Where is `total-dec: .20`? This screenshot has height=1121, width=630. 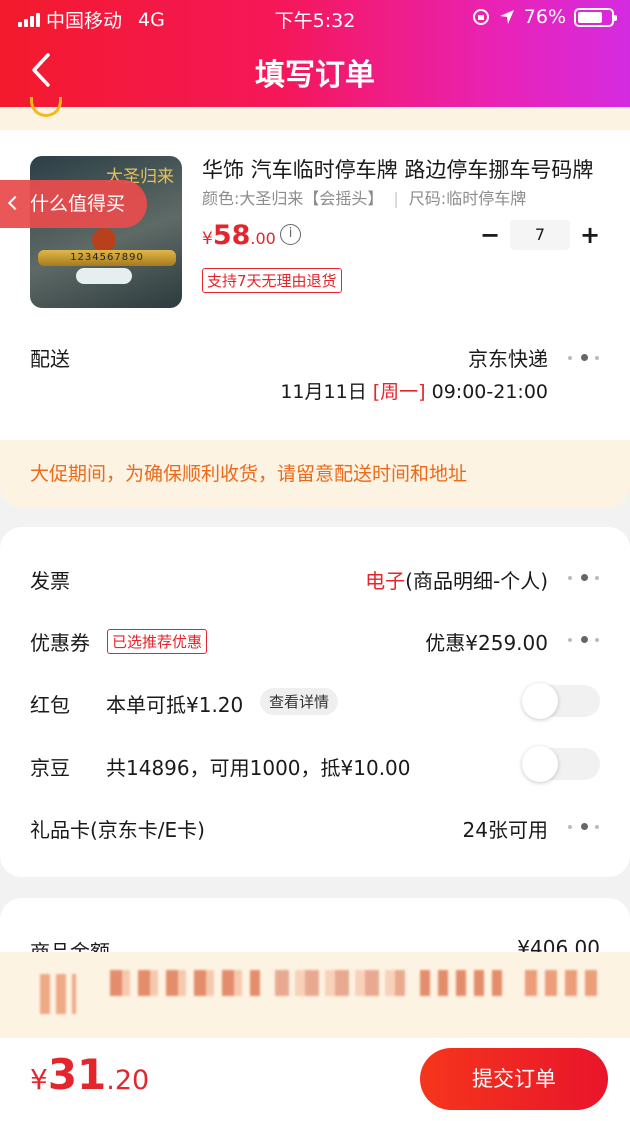 total-dec: .20 is located at coordinates (128, 1080).